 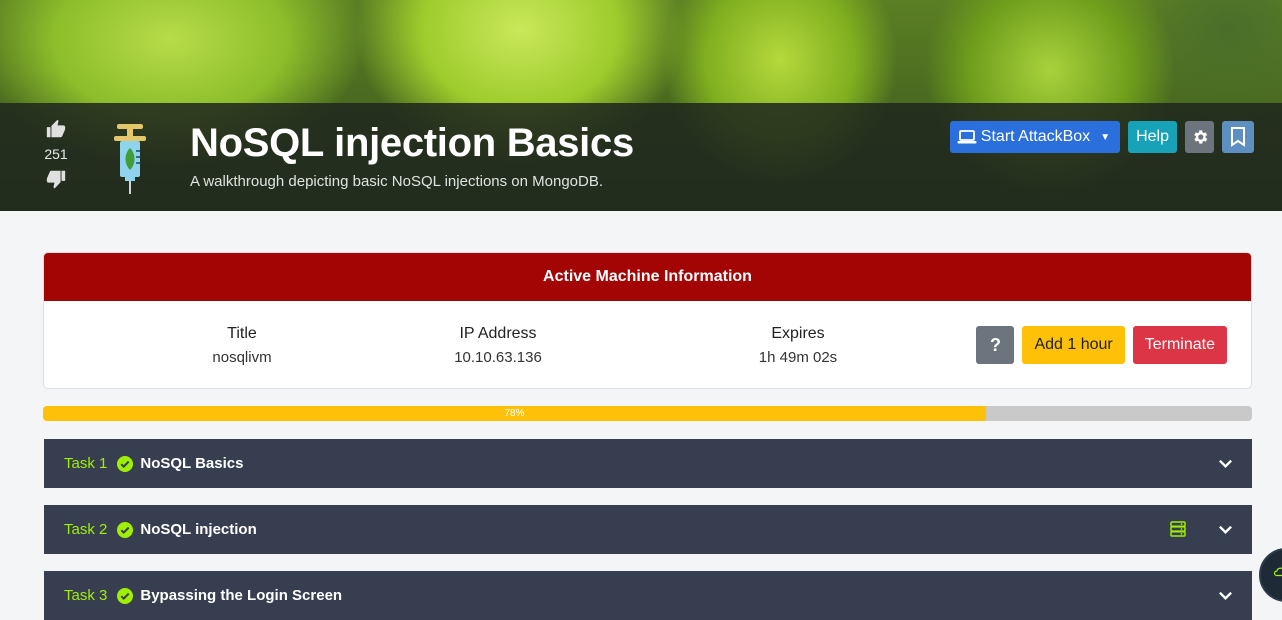 What do you see at coordinates (56, 129) in the screenshot?
I see `thumbs-up-icon` at bounding box center [56, 129].